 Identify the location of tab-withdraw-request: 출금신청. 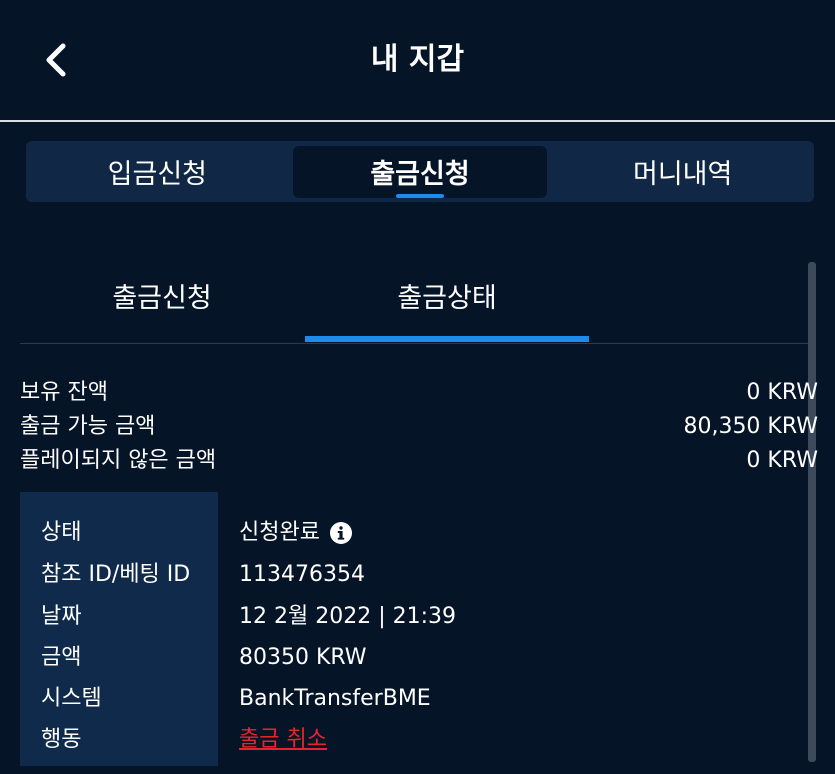
(420, 171).